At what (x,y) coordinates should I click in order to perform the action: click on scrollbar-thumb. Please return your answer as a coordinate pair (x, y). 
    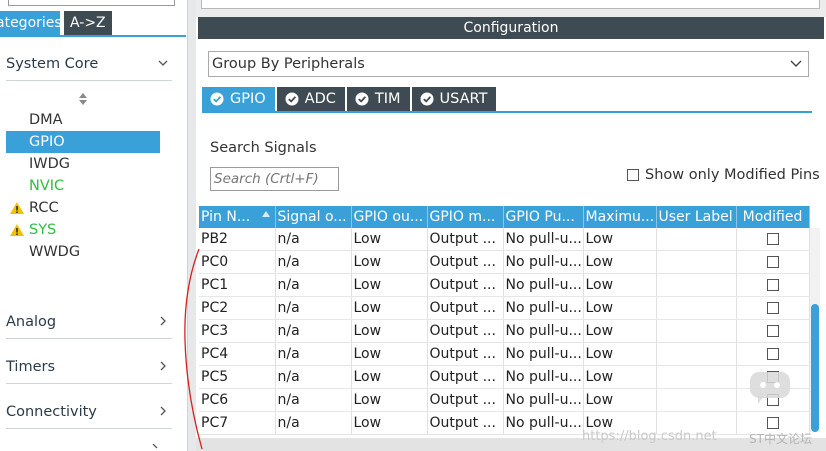
    Looking at the image, I should click on (815, 368).